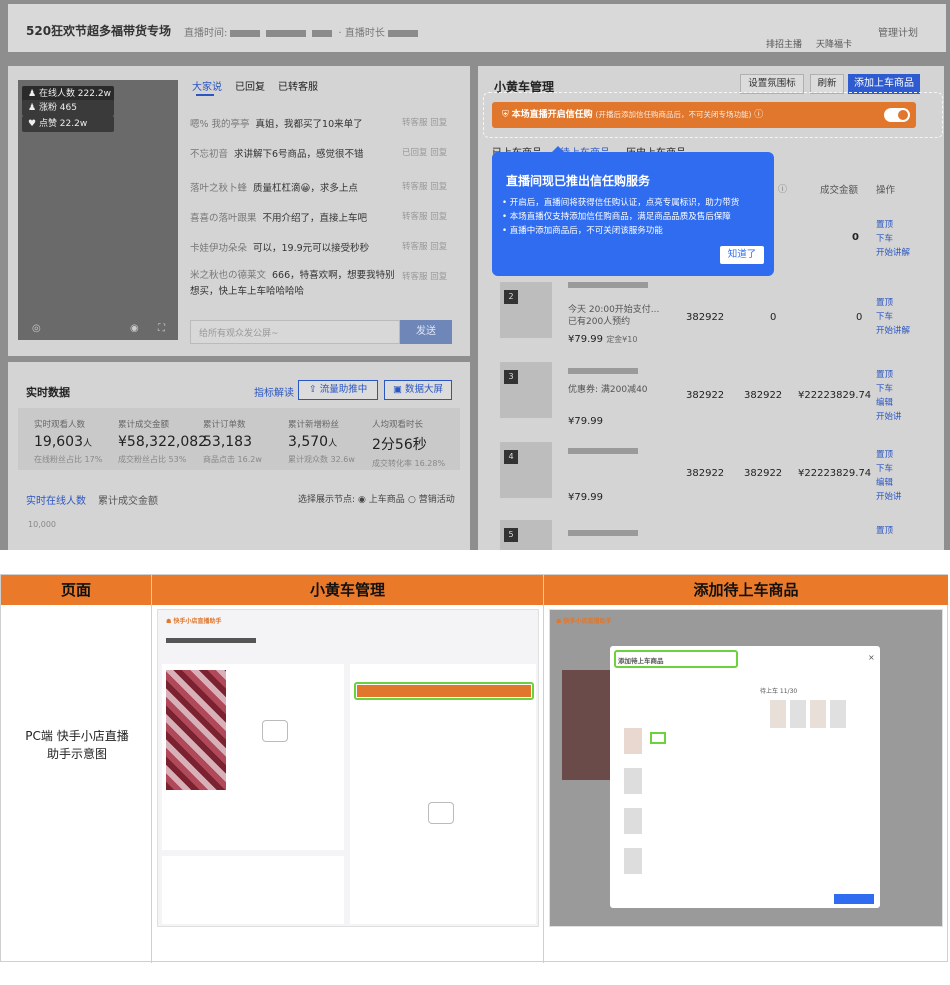  Describe the element at coordinates (585, 421) in the screenshot. I see `product-price: ¥79.99` at that location.